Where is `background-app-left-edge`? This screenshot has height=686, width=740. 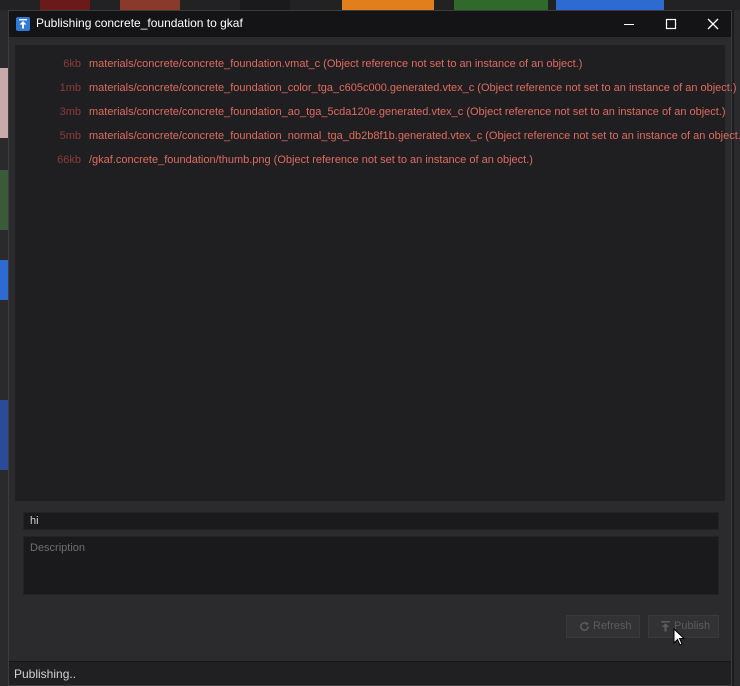
background-app-left-edge is located at coordinates (4, 348).